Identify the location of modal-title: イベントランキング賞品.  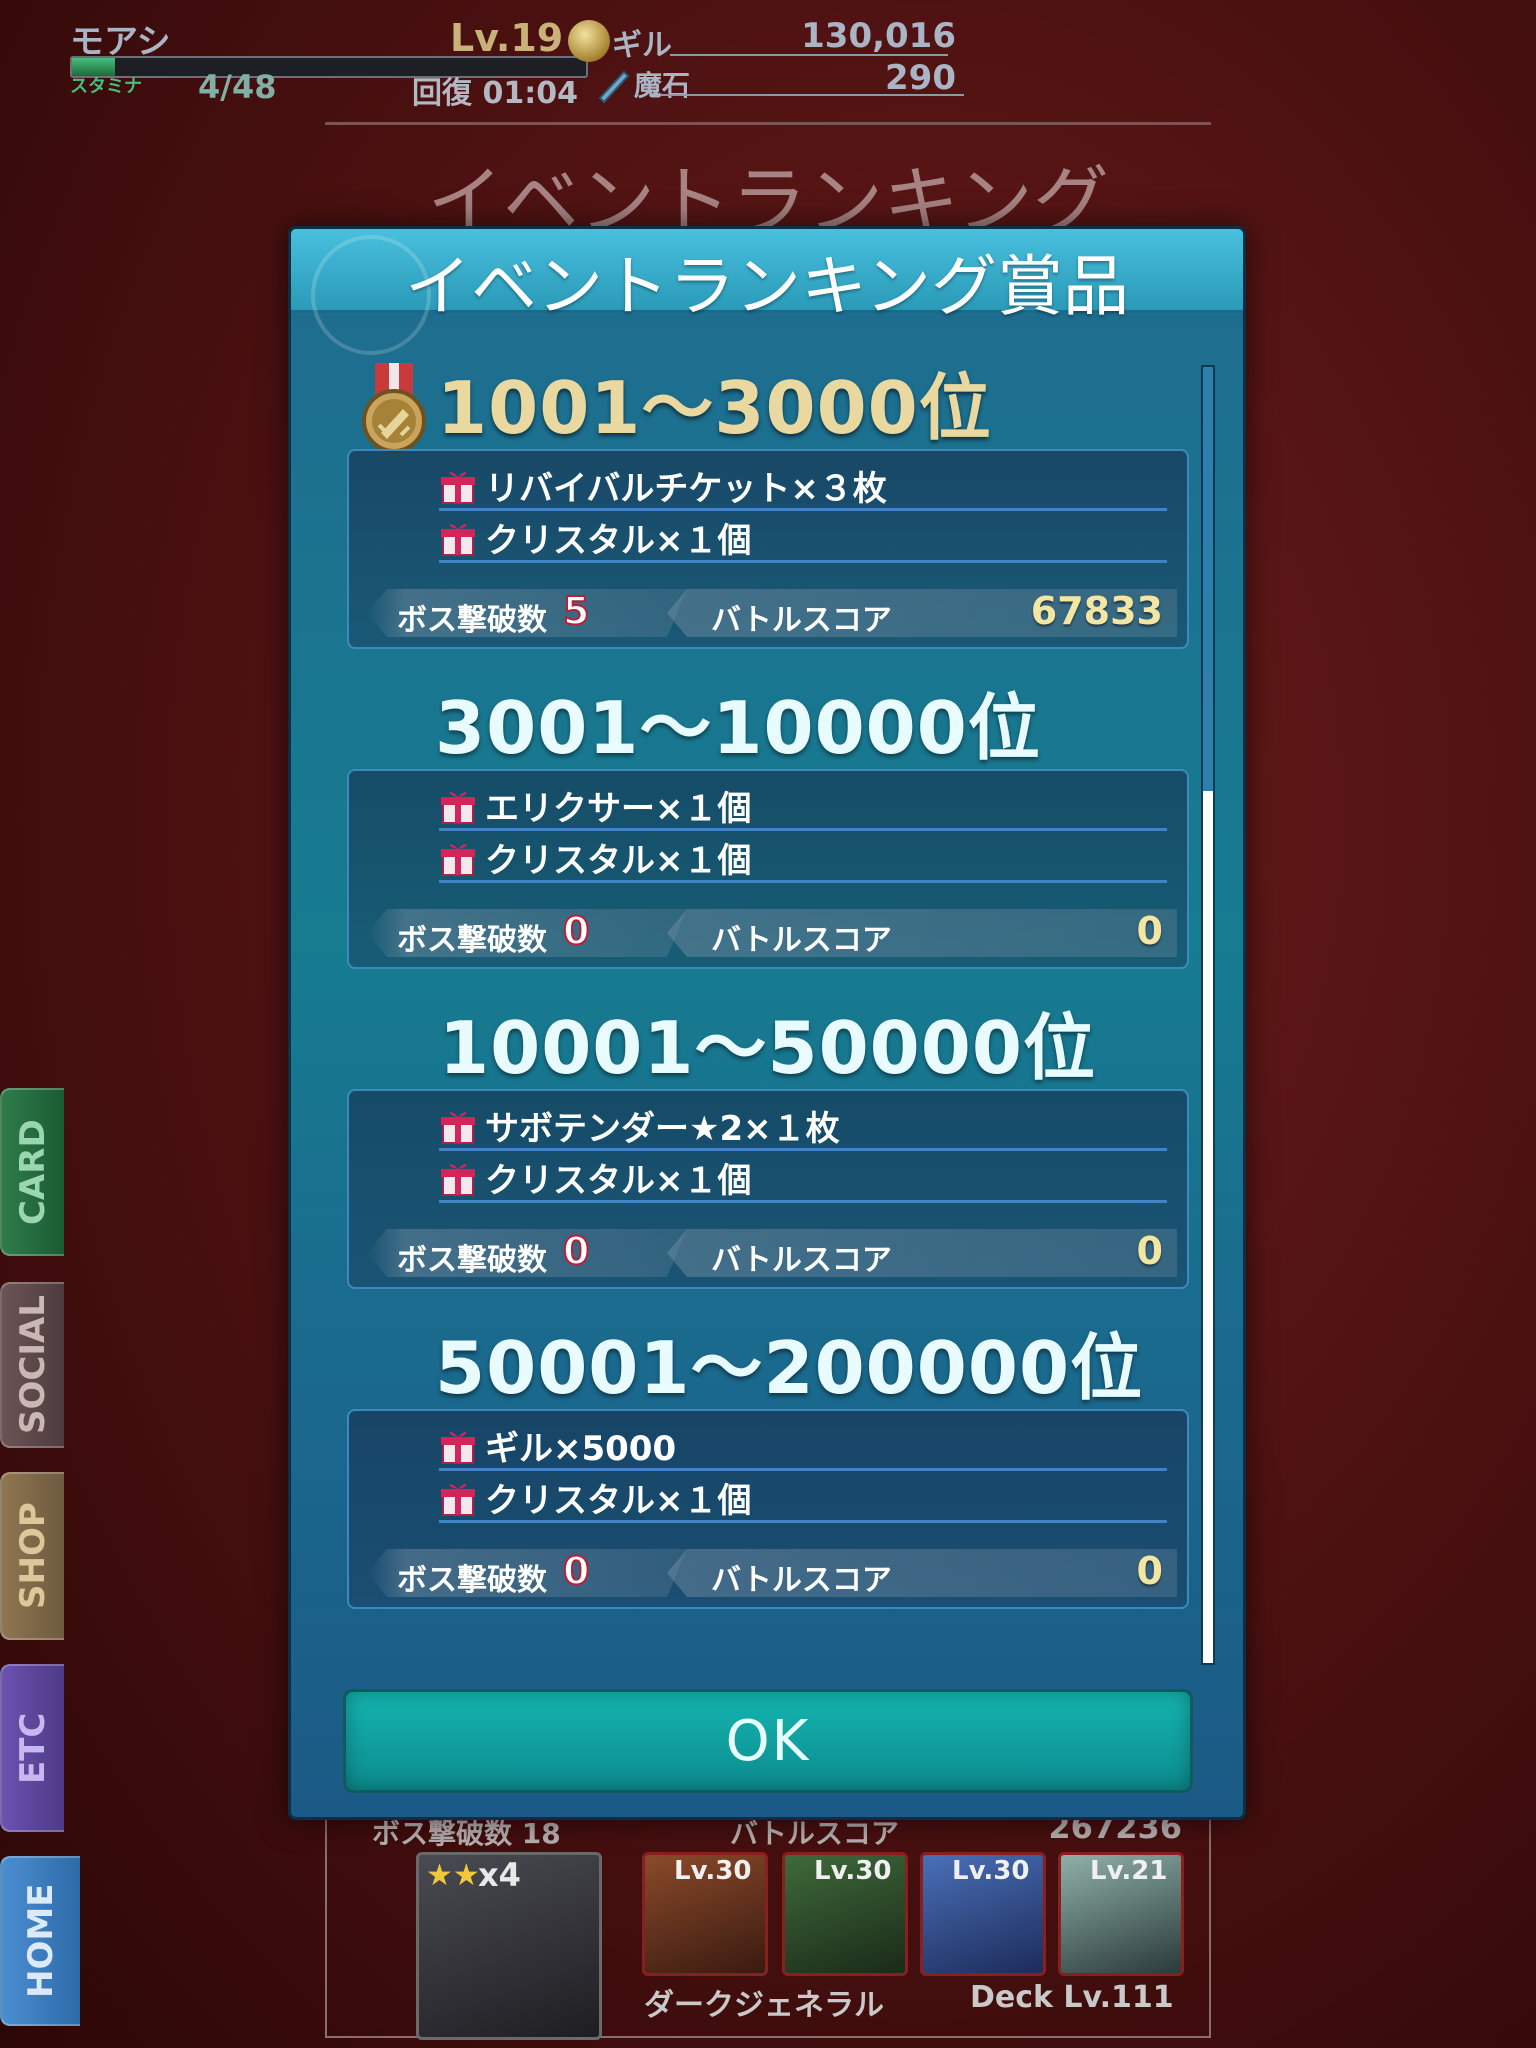
(767, 286).